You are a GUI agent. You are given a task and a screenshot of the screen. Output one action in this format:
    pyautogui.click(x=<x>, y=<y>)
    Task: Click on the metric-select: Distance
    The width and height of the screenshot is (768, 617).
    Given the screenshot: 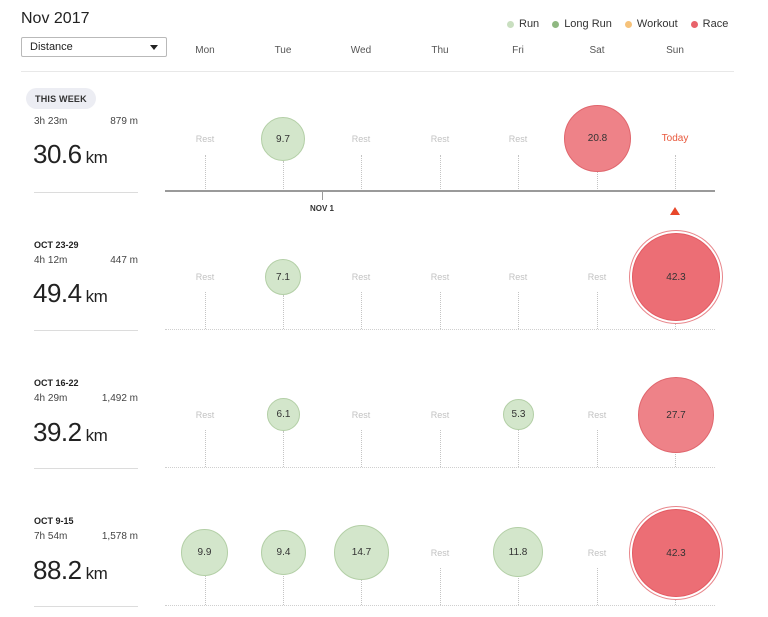 What is the action you would take?
    pyautogui.click(x=94, y=47)
    